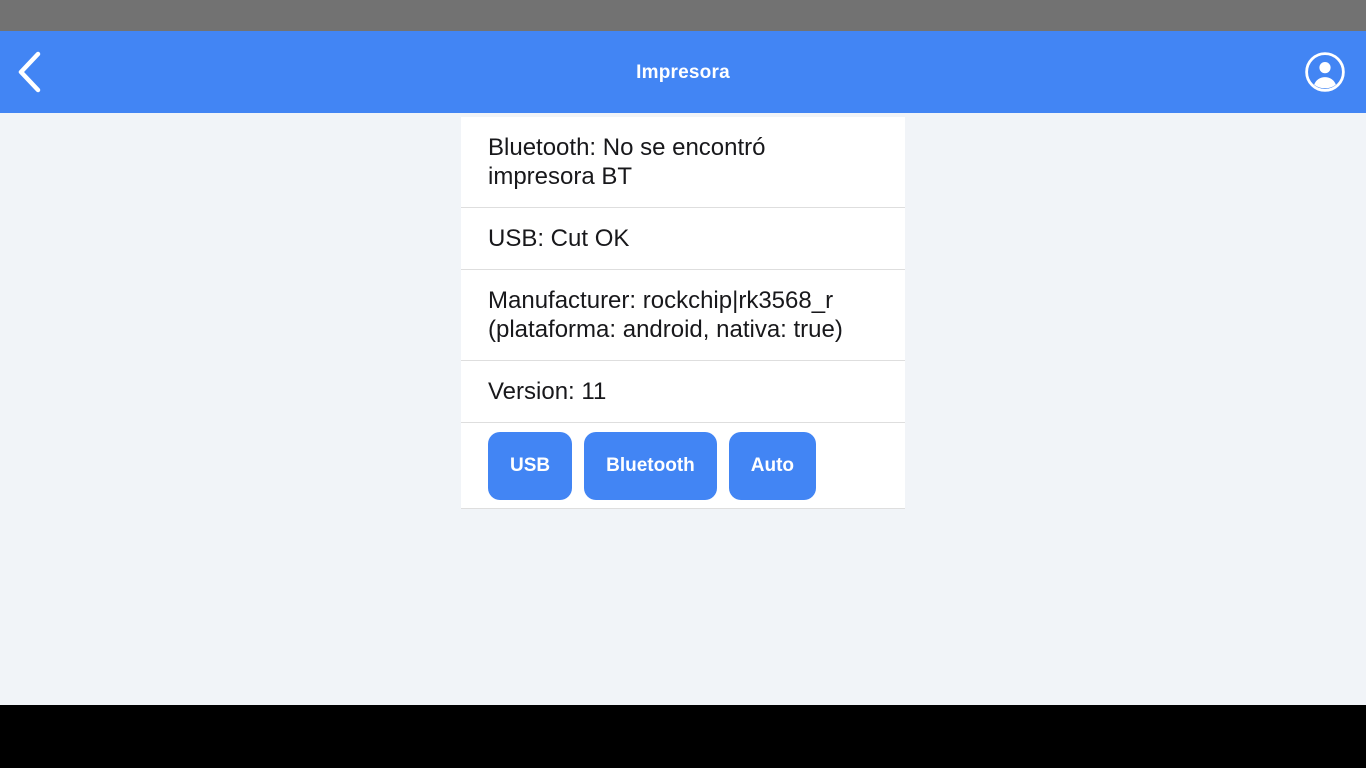 The width and height of the screenshot is (1366, 768). What do you see at coordinates (772, 465) in the screenshot?
I see `auto-button: Auto` at bounding box center [772, 465].